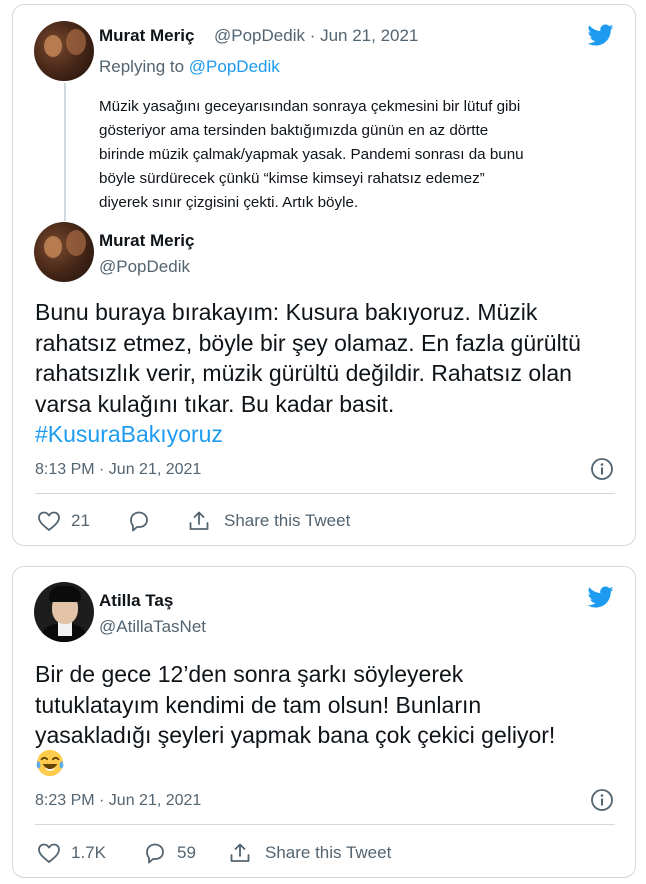  Describe the element at coordinates (316, 36) in the screenshot. I see `author-meta: @PopDedik · Jun 21, 2021` at that location.